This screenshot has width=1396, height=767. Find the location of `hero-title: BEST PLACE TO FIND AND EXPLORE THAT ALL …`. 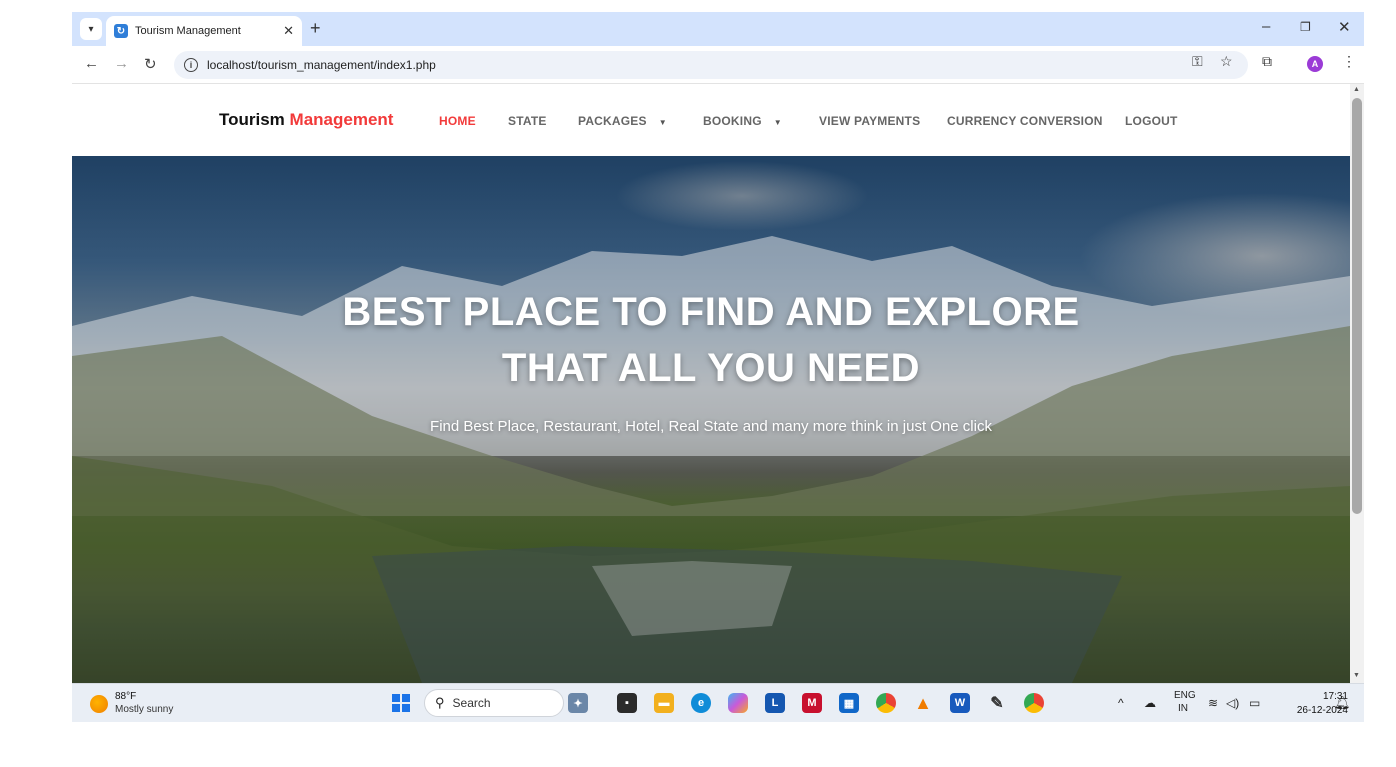

hero-title: BEST PLACE TO FIND AND EXPLORE THAT ALL … is located at coordinates (711, 340).